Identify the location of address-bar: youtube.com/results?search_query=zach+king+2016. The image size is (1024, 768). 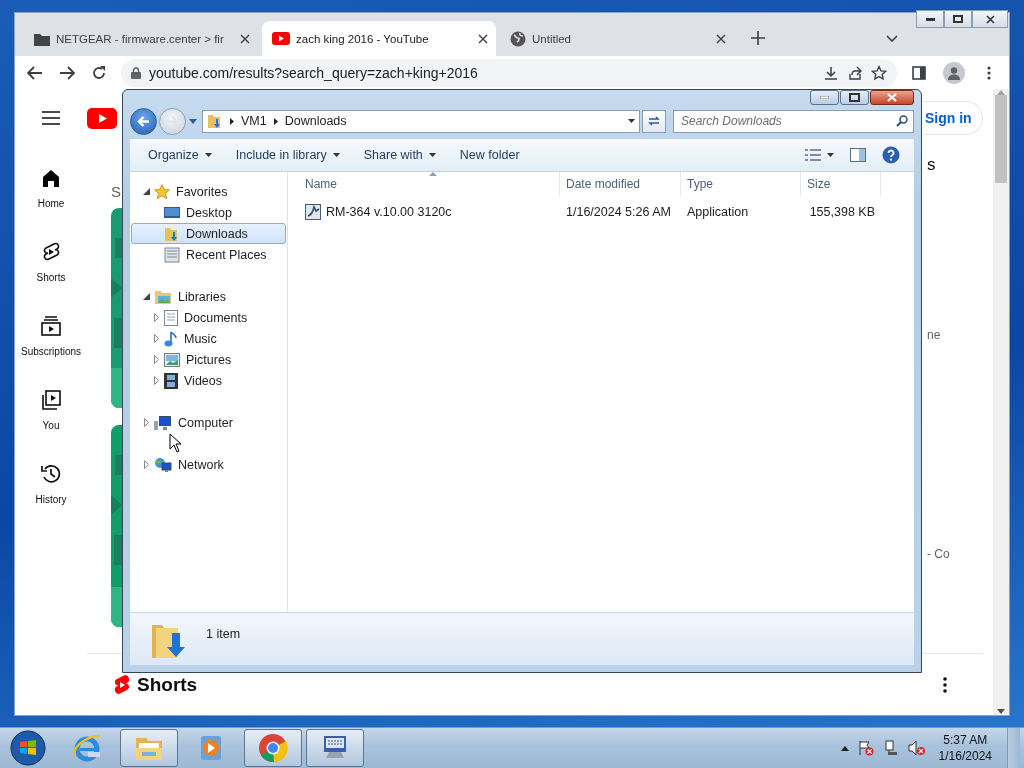
(509, 72).